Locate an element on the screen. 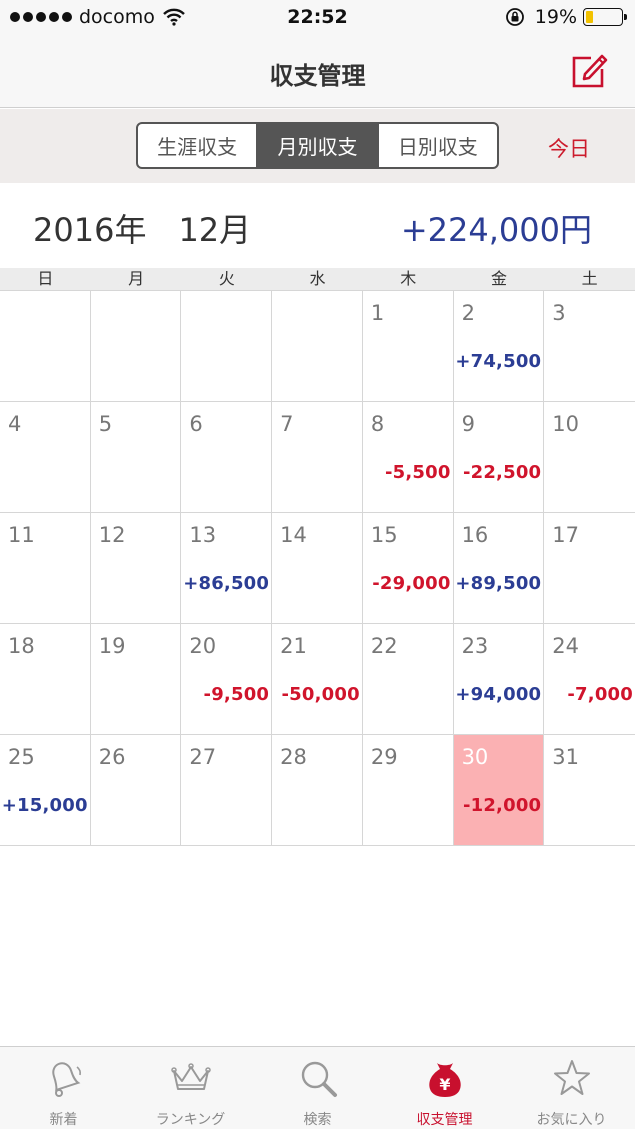 Image resolution: width=635 pixels, height=1129 pixels. month-header: 2016年 12月 +224,000円 is located at coordinates (317, 225).